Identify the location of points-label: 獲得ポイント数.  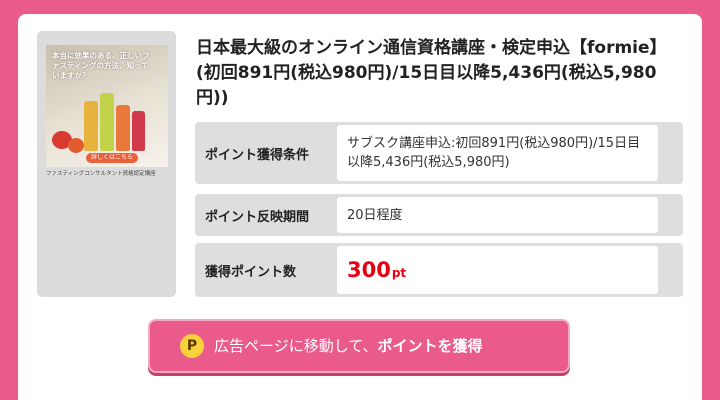
(251, 272).